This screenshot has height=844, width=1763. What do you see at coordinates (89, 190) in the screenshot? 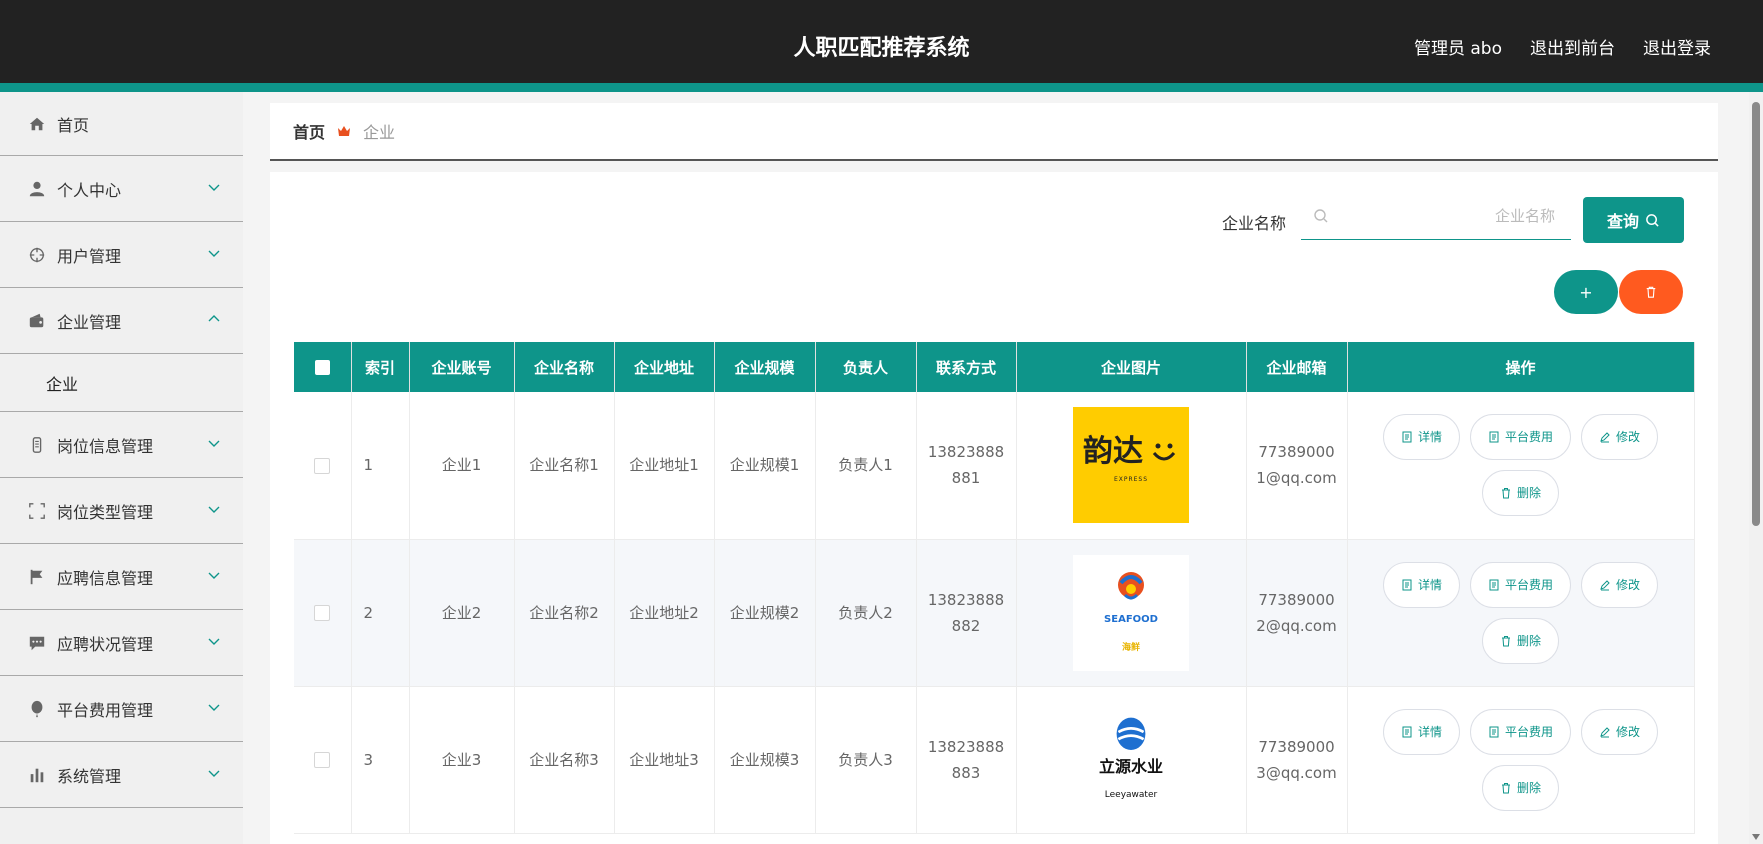
I see `sidebar-item-label: 个人中心` at bounding box center [89, 190].